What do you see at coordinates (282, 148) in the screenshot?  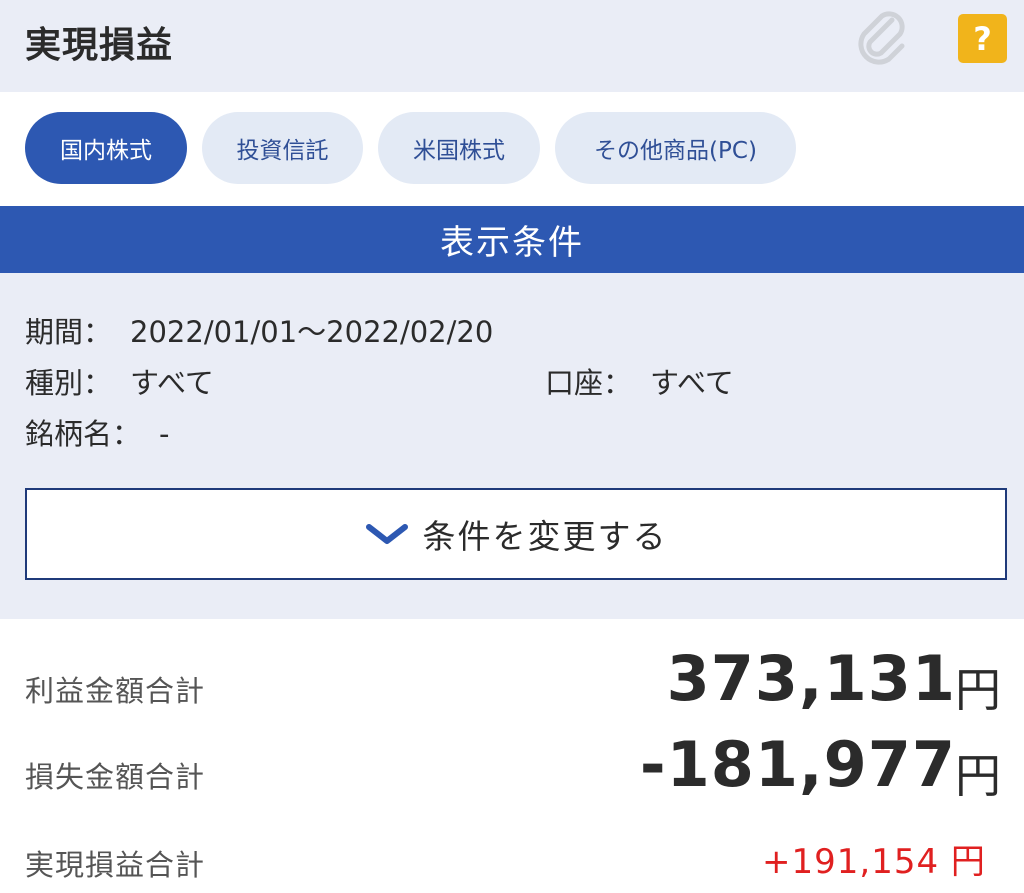 I see `tab-investment-trusts: 投資信託` at bounding box center [282, 148].